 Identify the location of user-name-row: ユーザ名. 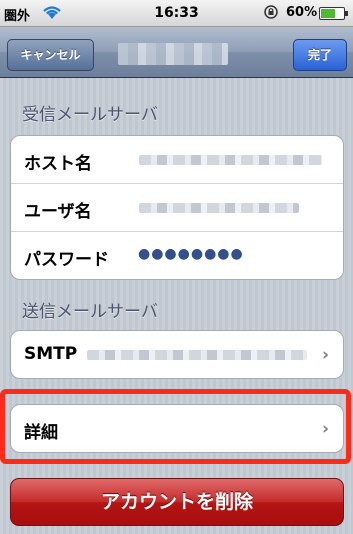
(177, 208).